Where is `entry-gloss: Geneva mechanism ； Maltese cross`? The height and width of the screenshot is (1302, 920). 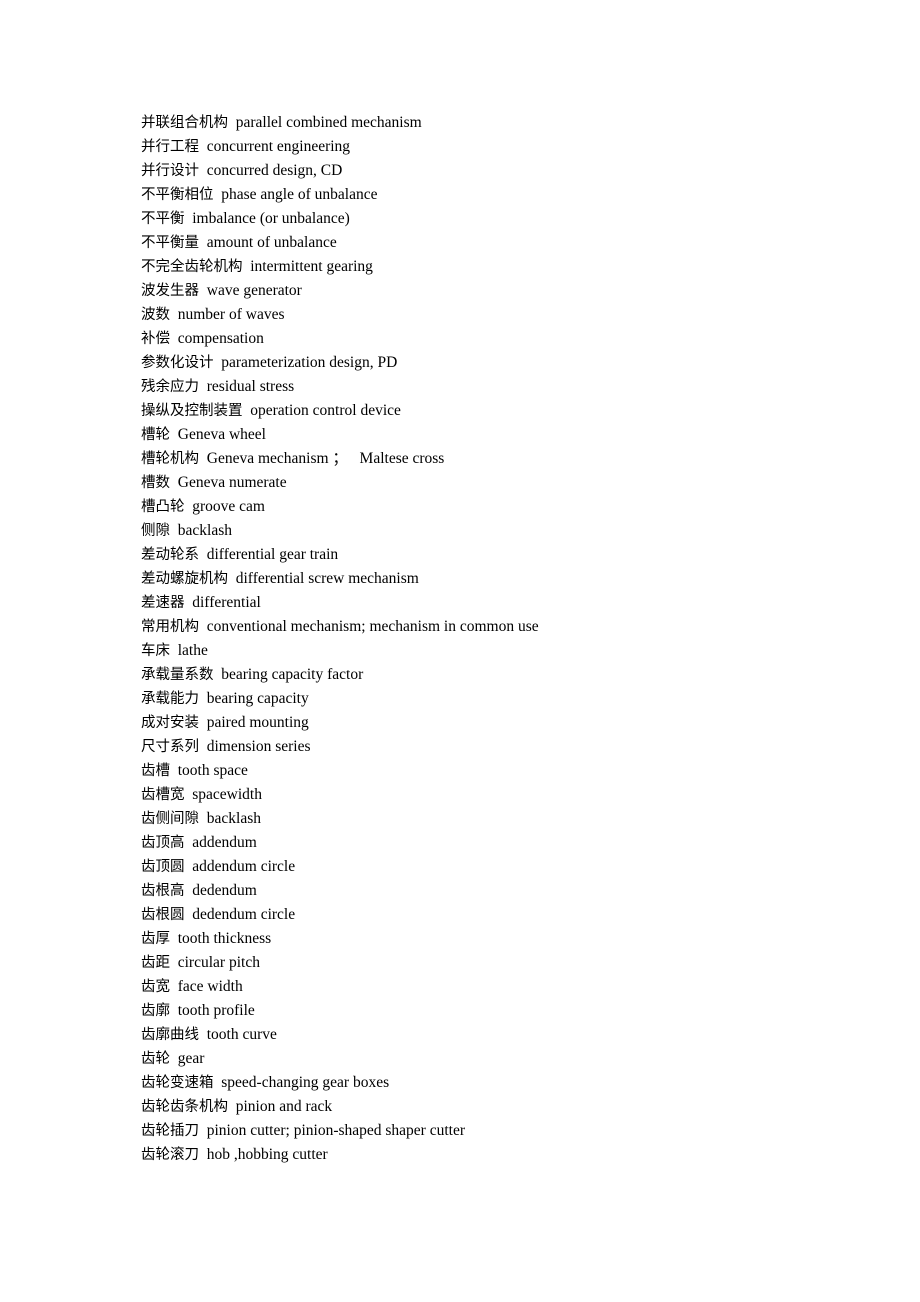
entry-gloss: Geneva mechanism ； Maltese cross is located at coordinates (325, 458).